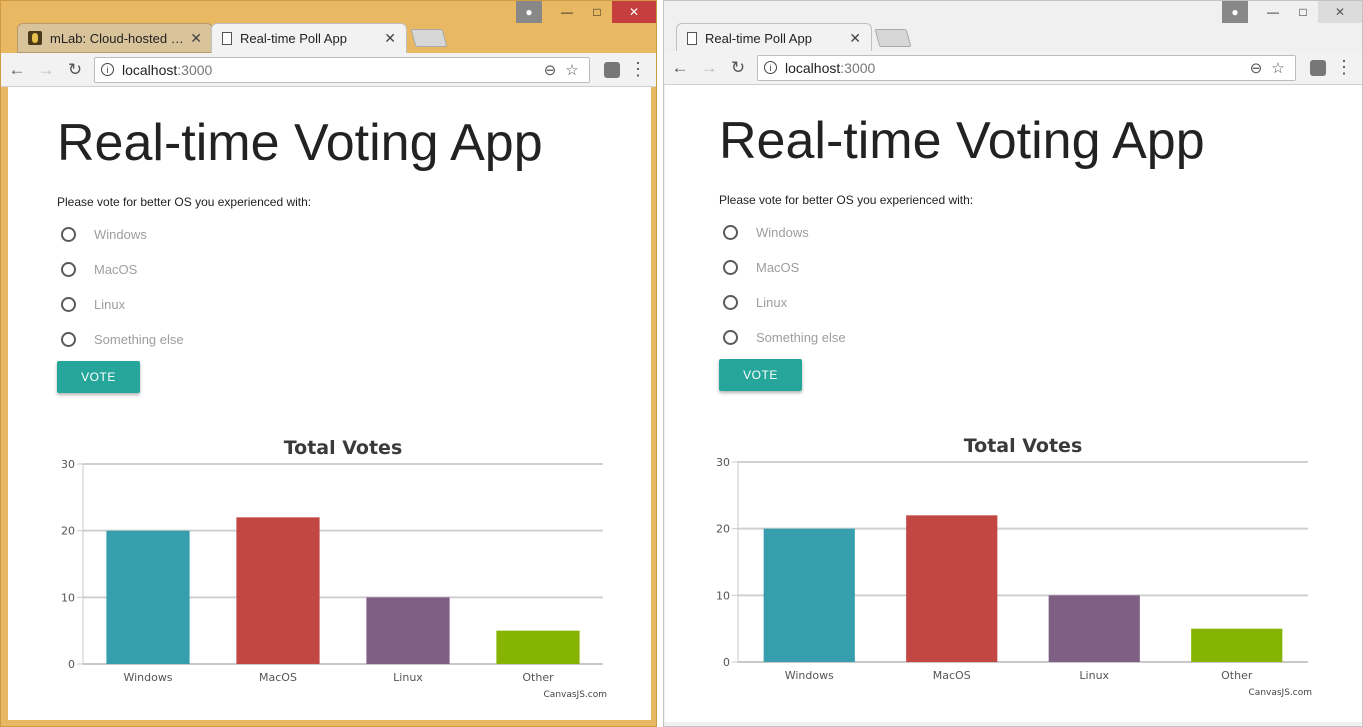  I want to click on x-tick-label: Linux, so click(408, 677).